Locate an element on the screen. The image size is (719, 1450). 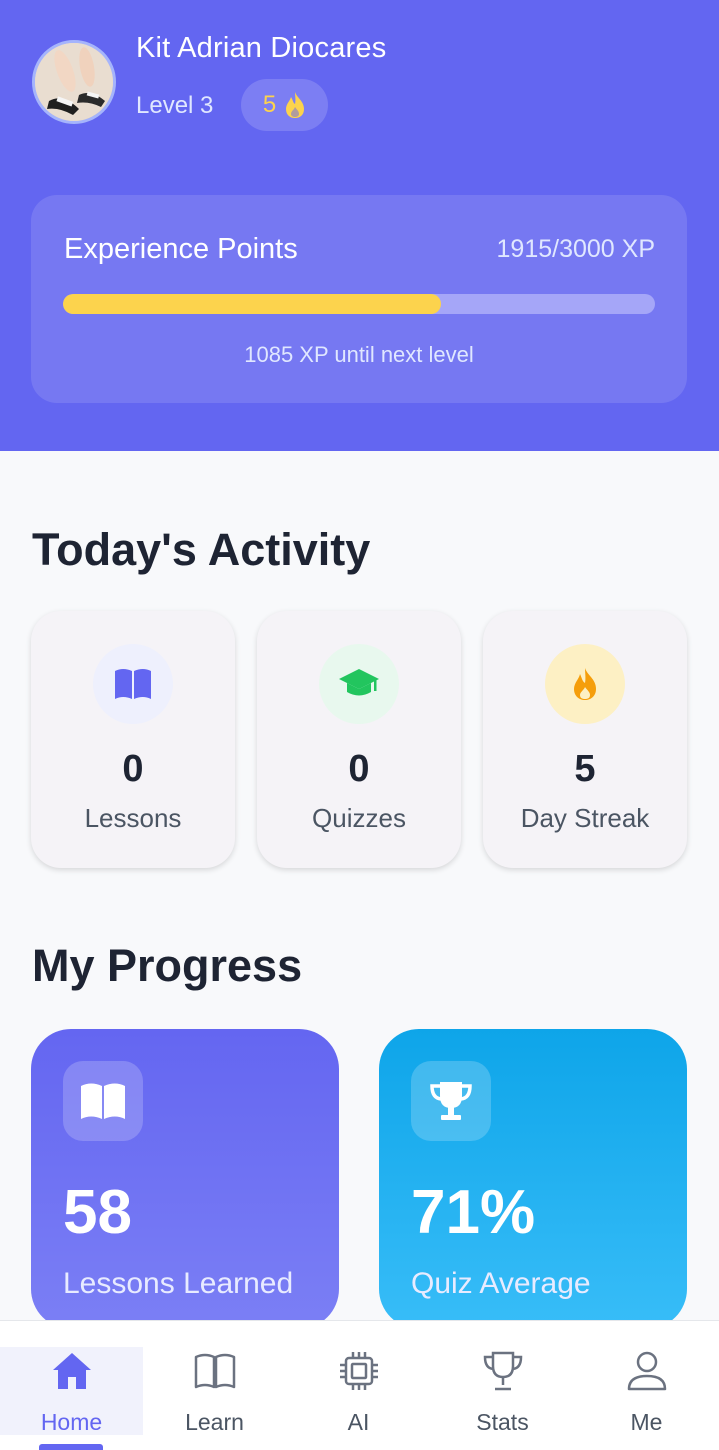
activity-value: 5 is located at coordinates (585, 769).